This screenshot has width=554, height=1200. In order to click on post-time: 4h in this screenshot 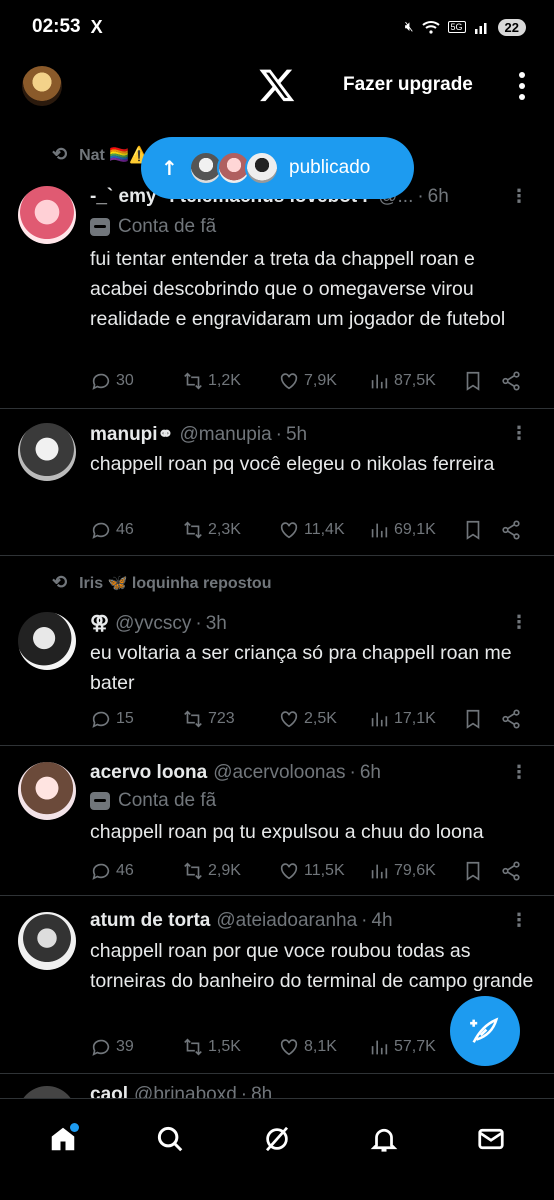, I will do `click(381, 921)`.